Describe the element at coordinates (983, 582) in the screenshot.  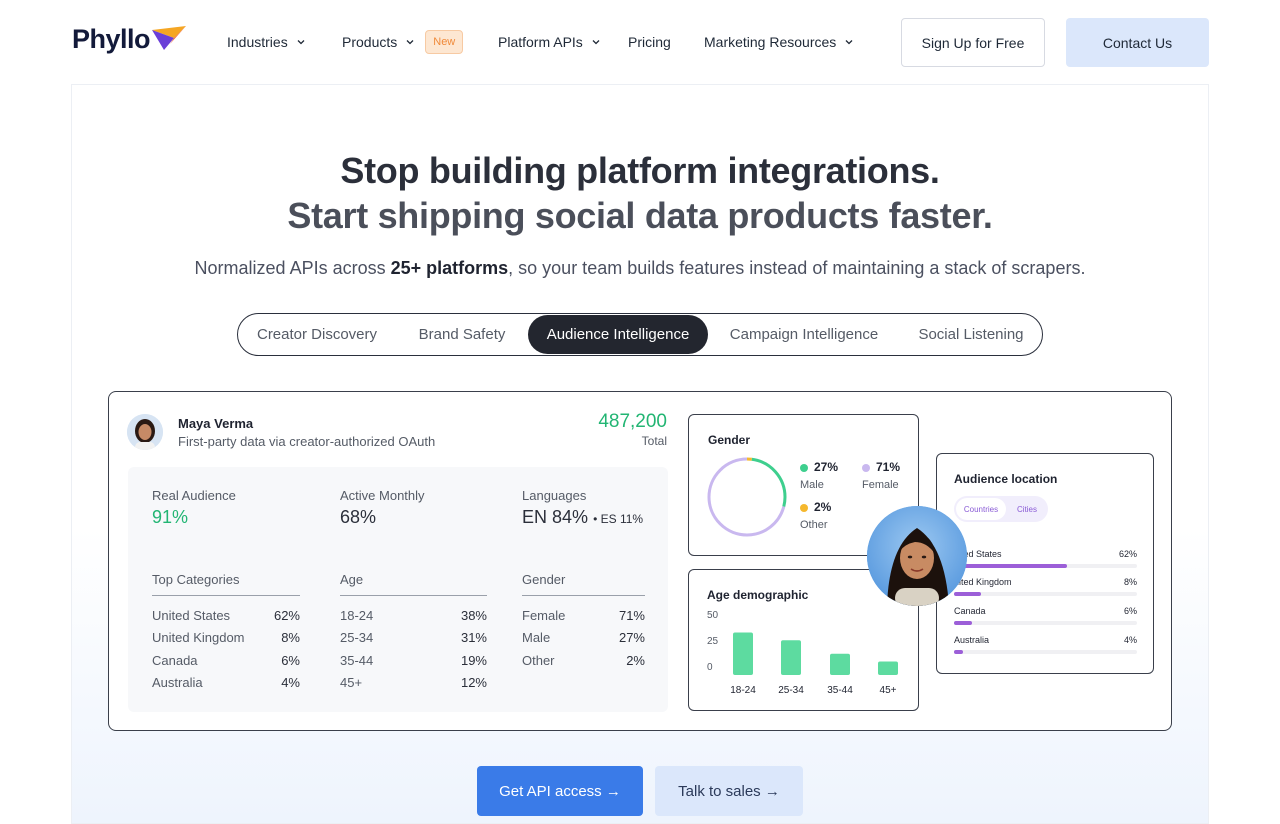
I see `location-name: nited Kingdom` at that location.